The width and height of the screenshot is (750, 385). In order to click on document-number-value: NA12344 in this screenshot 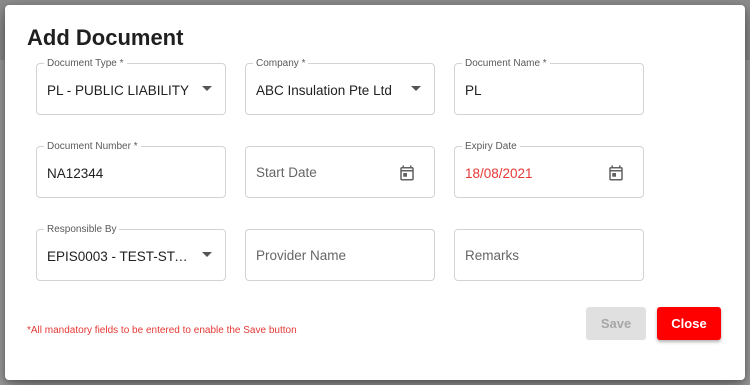, I will do `click(75, 173)`.